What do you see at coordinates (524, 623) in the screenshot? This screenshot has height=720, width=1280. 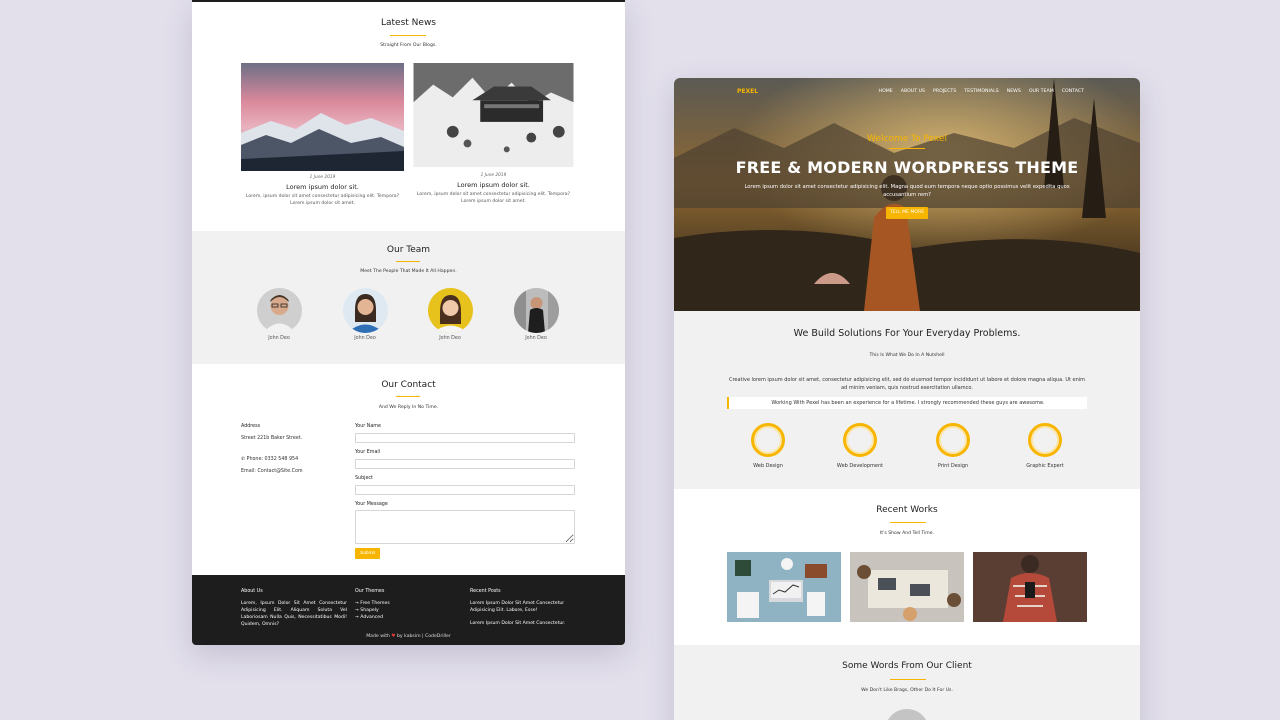 I see `footer-post-link: Lorem Ipsum Dolor Sit Amet Consectetur.` at bounding box center [524, 623].